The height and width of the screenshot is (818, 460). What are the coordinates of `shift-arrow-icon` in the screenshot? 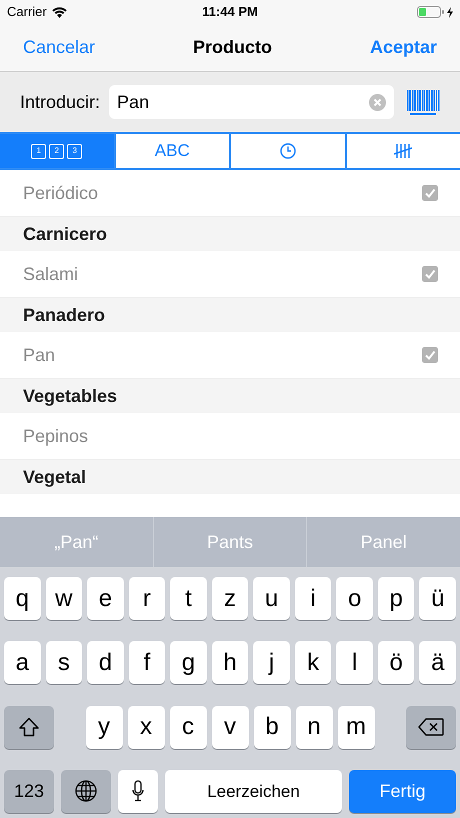 It's located at (29, 727).